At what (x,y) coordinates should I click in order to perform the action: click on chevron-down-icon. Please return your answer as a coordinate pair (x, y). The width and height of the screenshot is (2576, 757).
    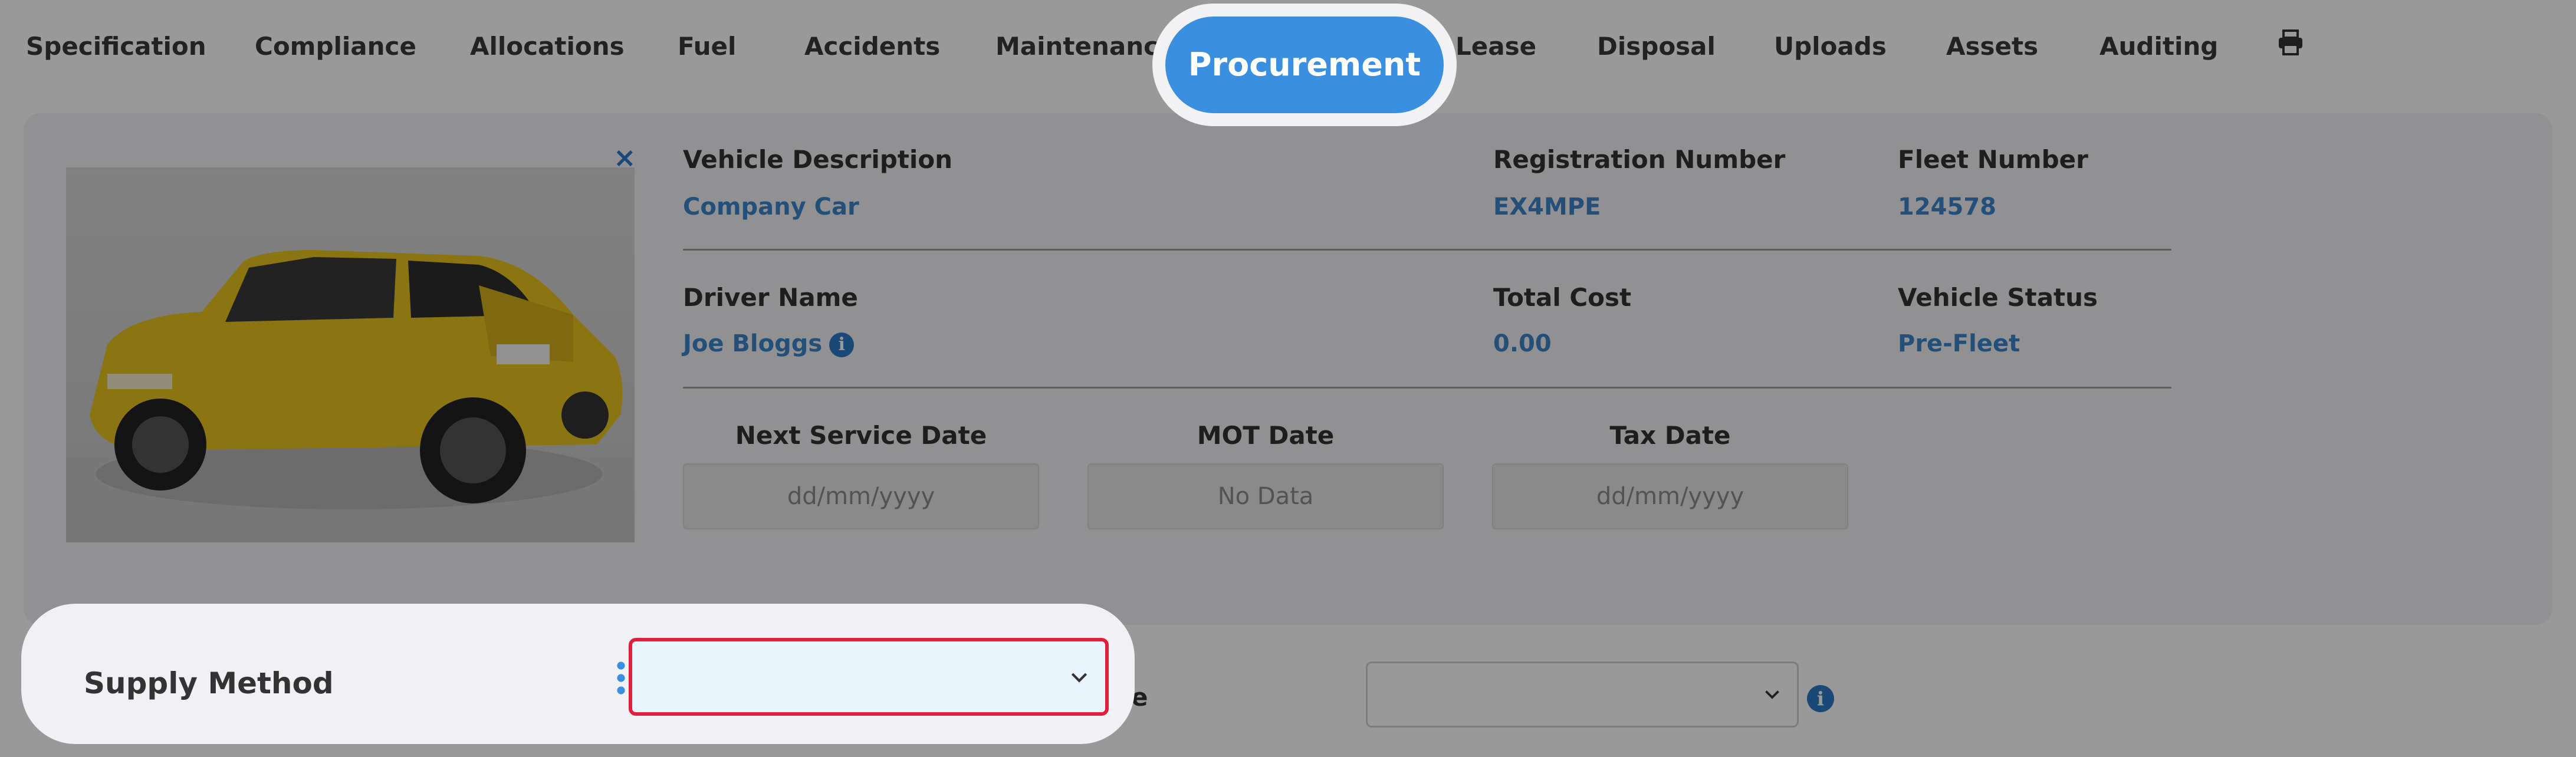
    Looking at the image, I should click on (1079, 678).